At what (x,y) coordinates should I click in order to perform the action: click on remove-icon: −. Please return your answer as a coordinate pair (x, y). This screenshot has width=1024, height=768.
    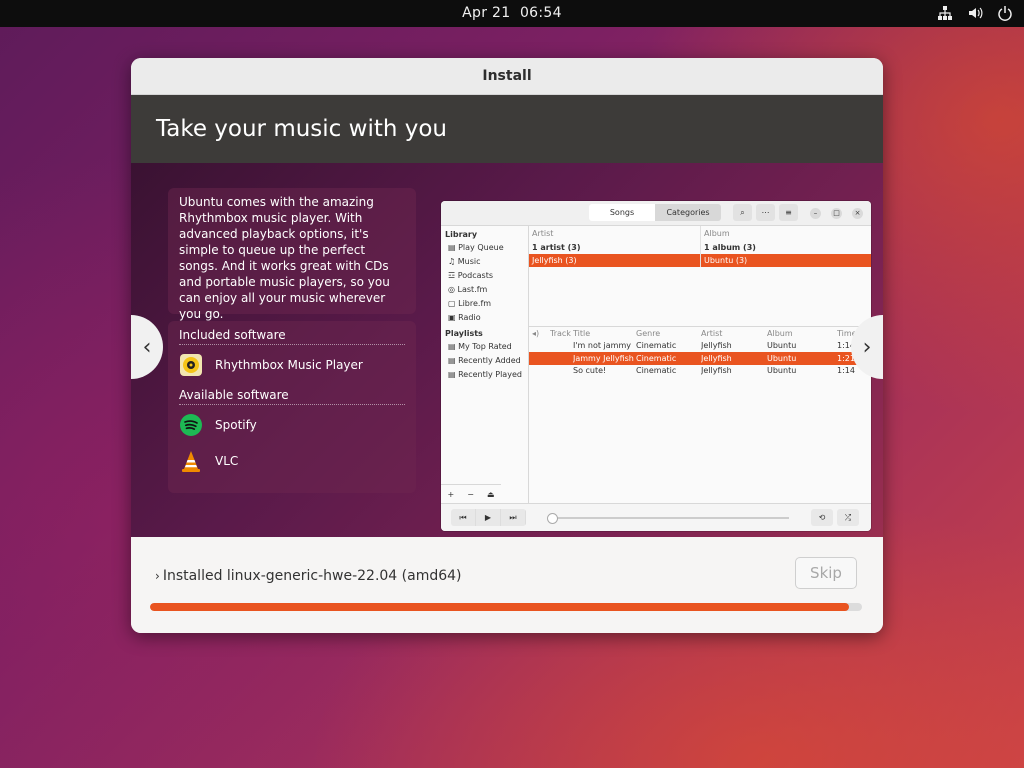
    Looking at the image, I should click on (470, 494).